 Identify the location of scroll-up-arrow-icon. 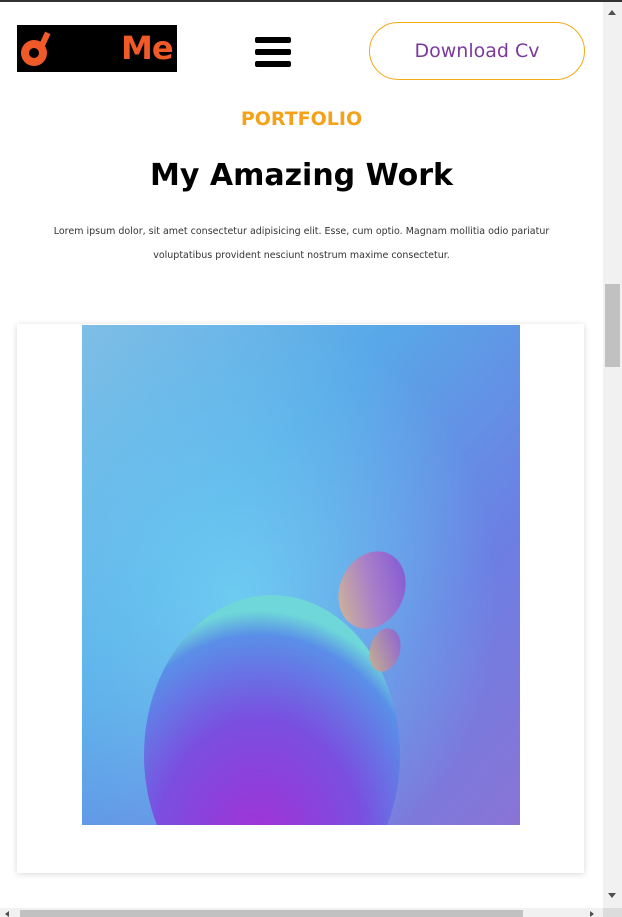
(612, 12).